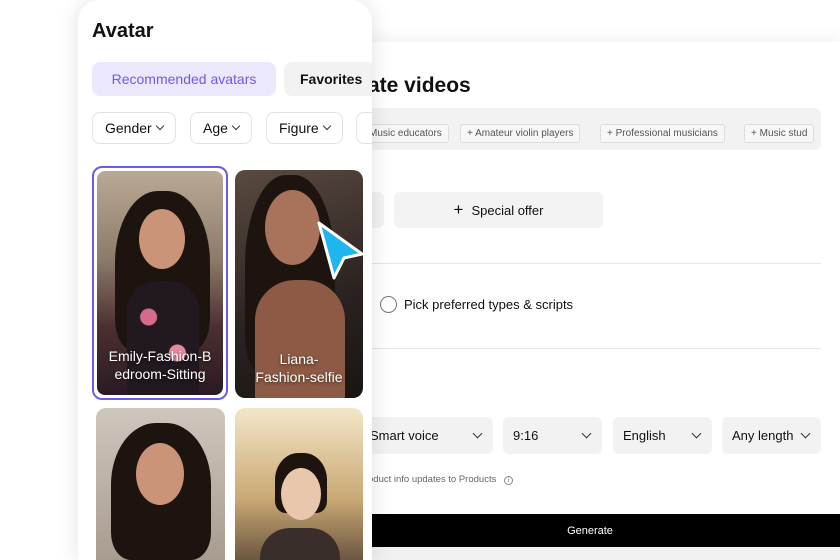 This screenshot has width=840, height=560. Describe the element at coordinates (590, 530) in the screenshot. I see `generate-button: Generate` at that location.